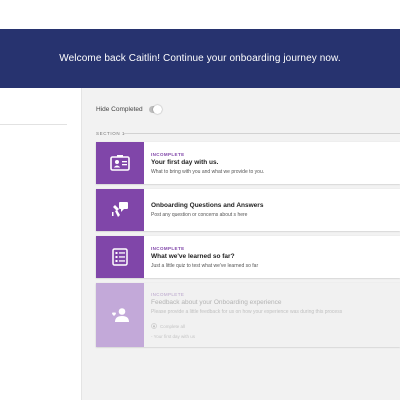 Image resolution: width=400 pixels, height=400 pixels. Describe the element at coordinates (207, 205) in the screenshot. I see `module-title: Onboarding Questions and Answers` at that location.